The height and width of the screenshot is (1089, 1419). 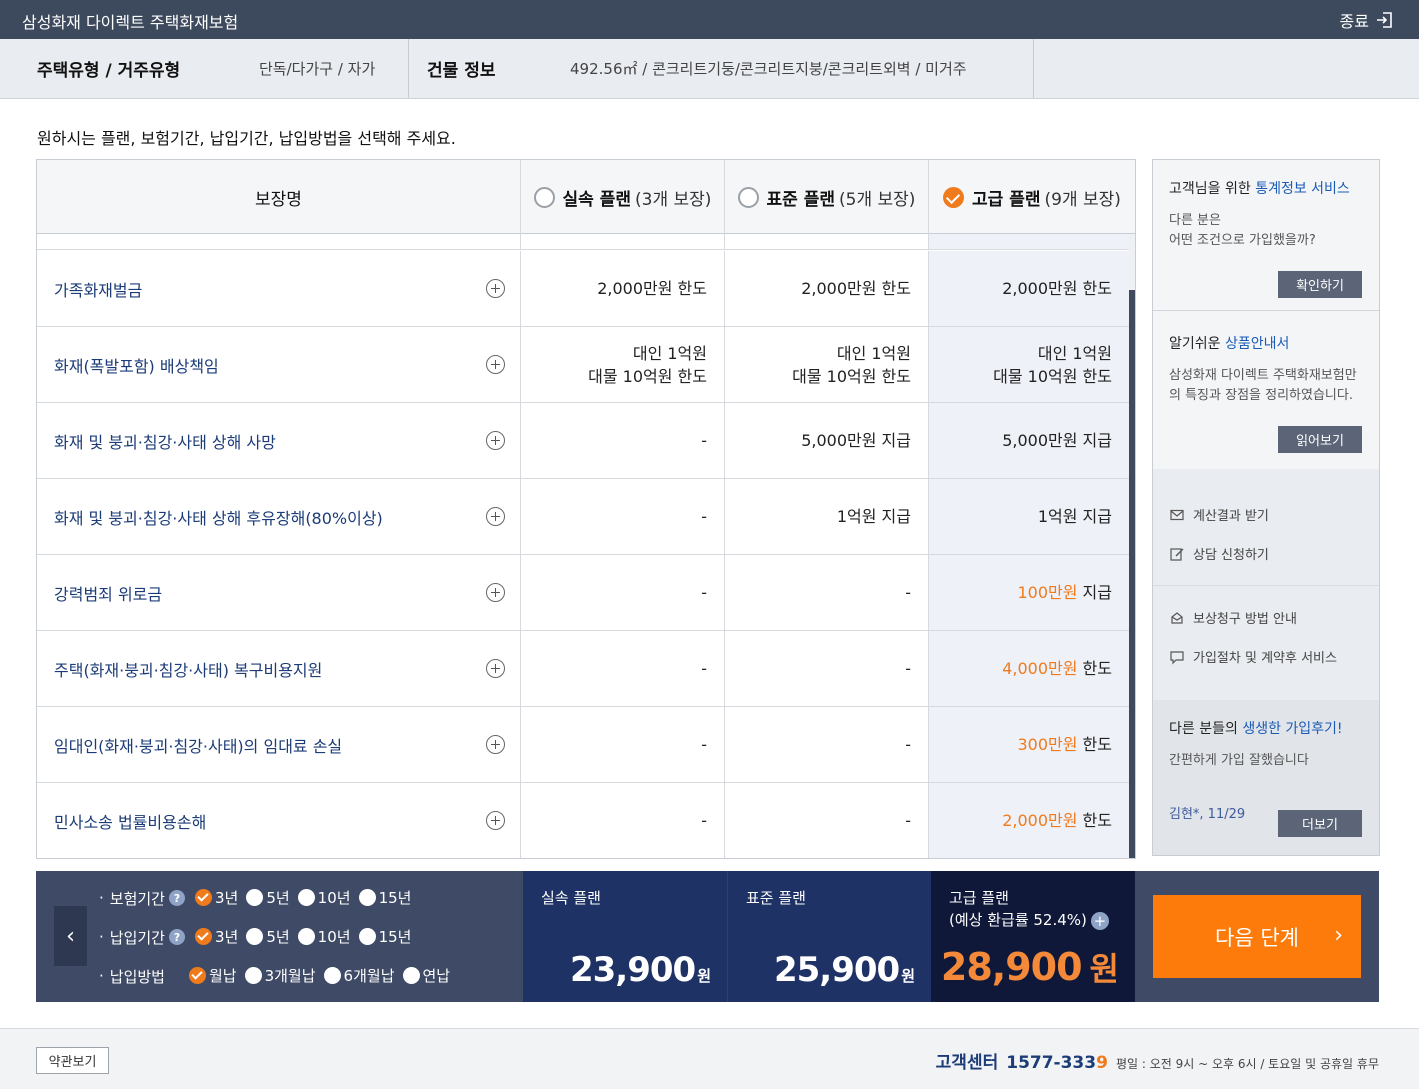 I want to click on sidebar-divider, so click(x=1266, y=585).